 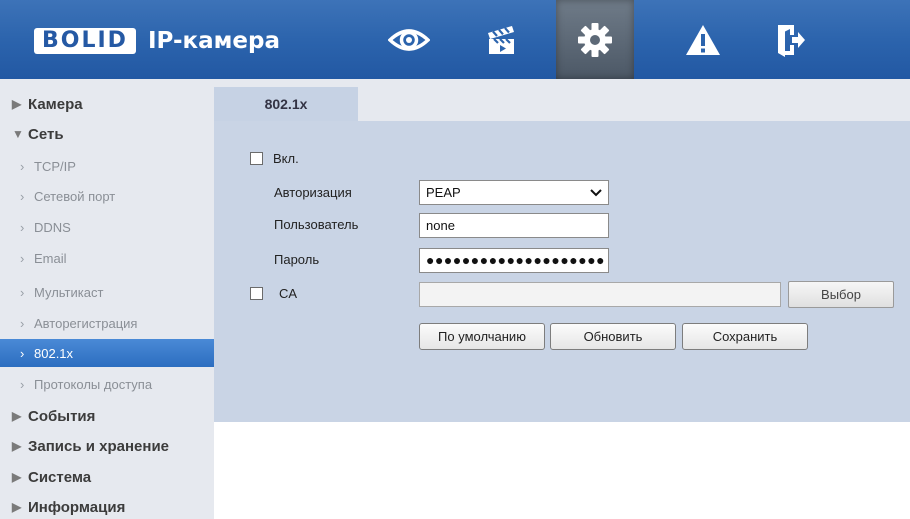 I want to click on sidebar-item-label: Информация, so click(x=77, y=507).